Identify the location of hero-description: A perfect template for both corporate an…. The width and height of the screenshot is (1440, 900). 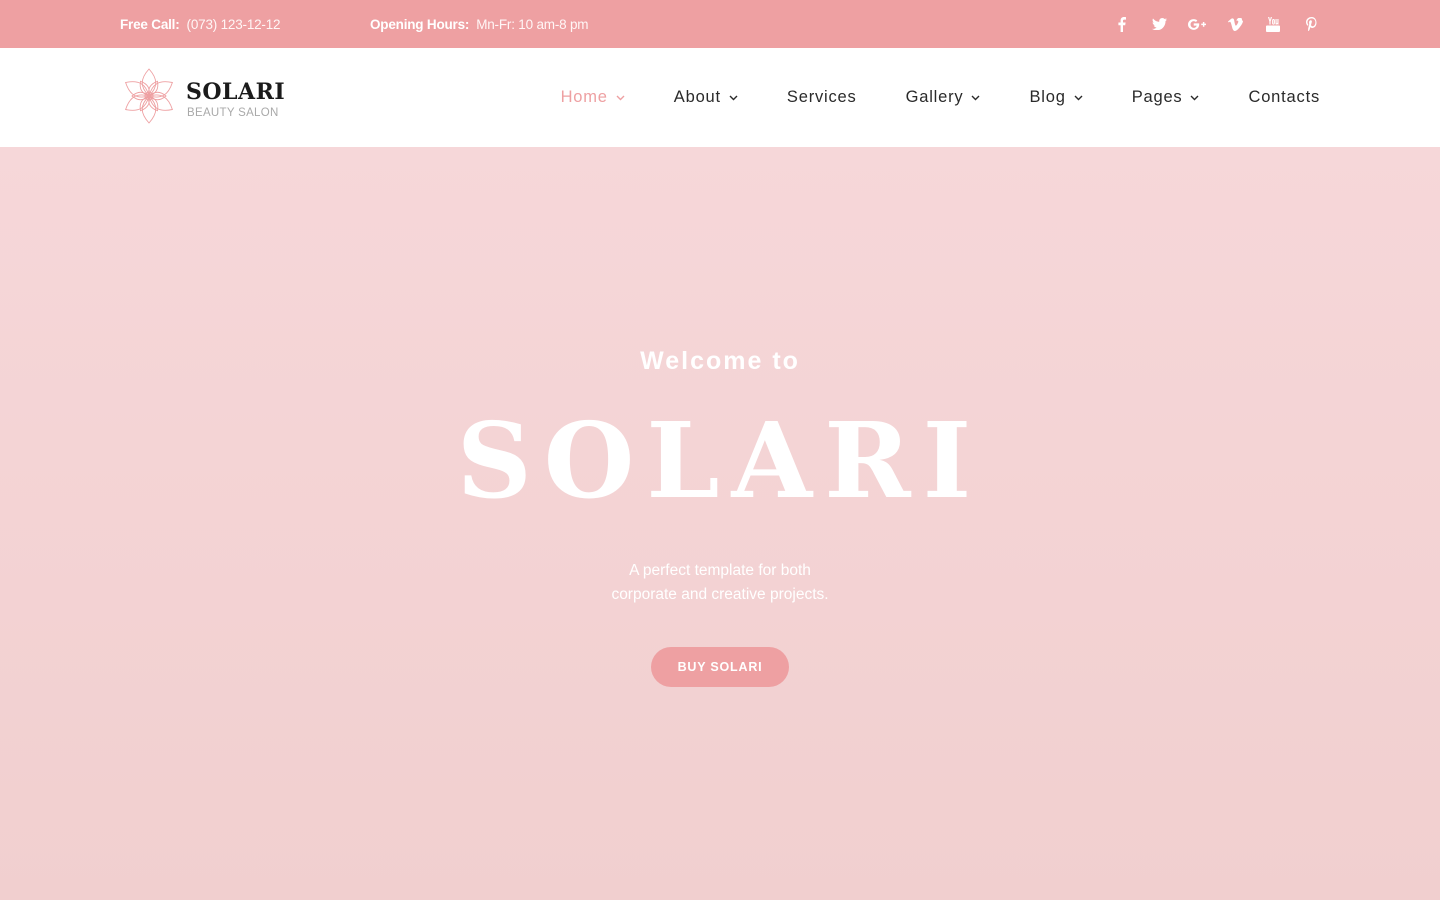
(720, 583).